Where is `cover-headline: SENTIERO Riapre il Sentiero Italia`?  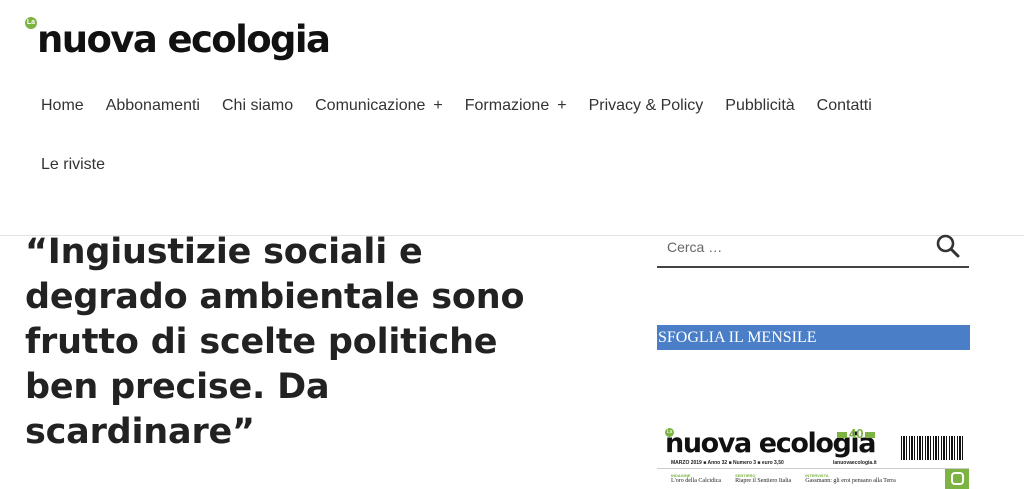
cover-headline: SENTIERO Riapre il Sentiero Italia is located at coordinates (763, 478).